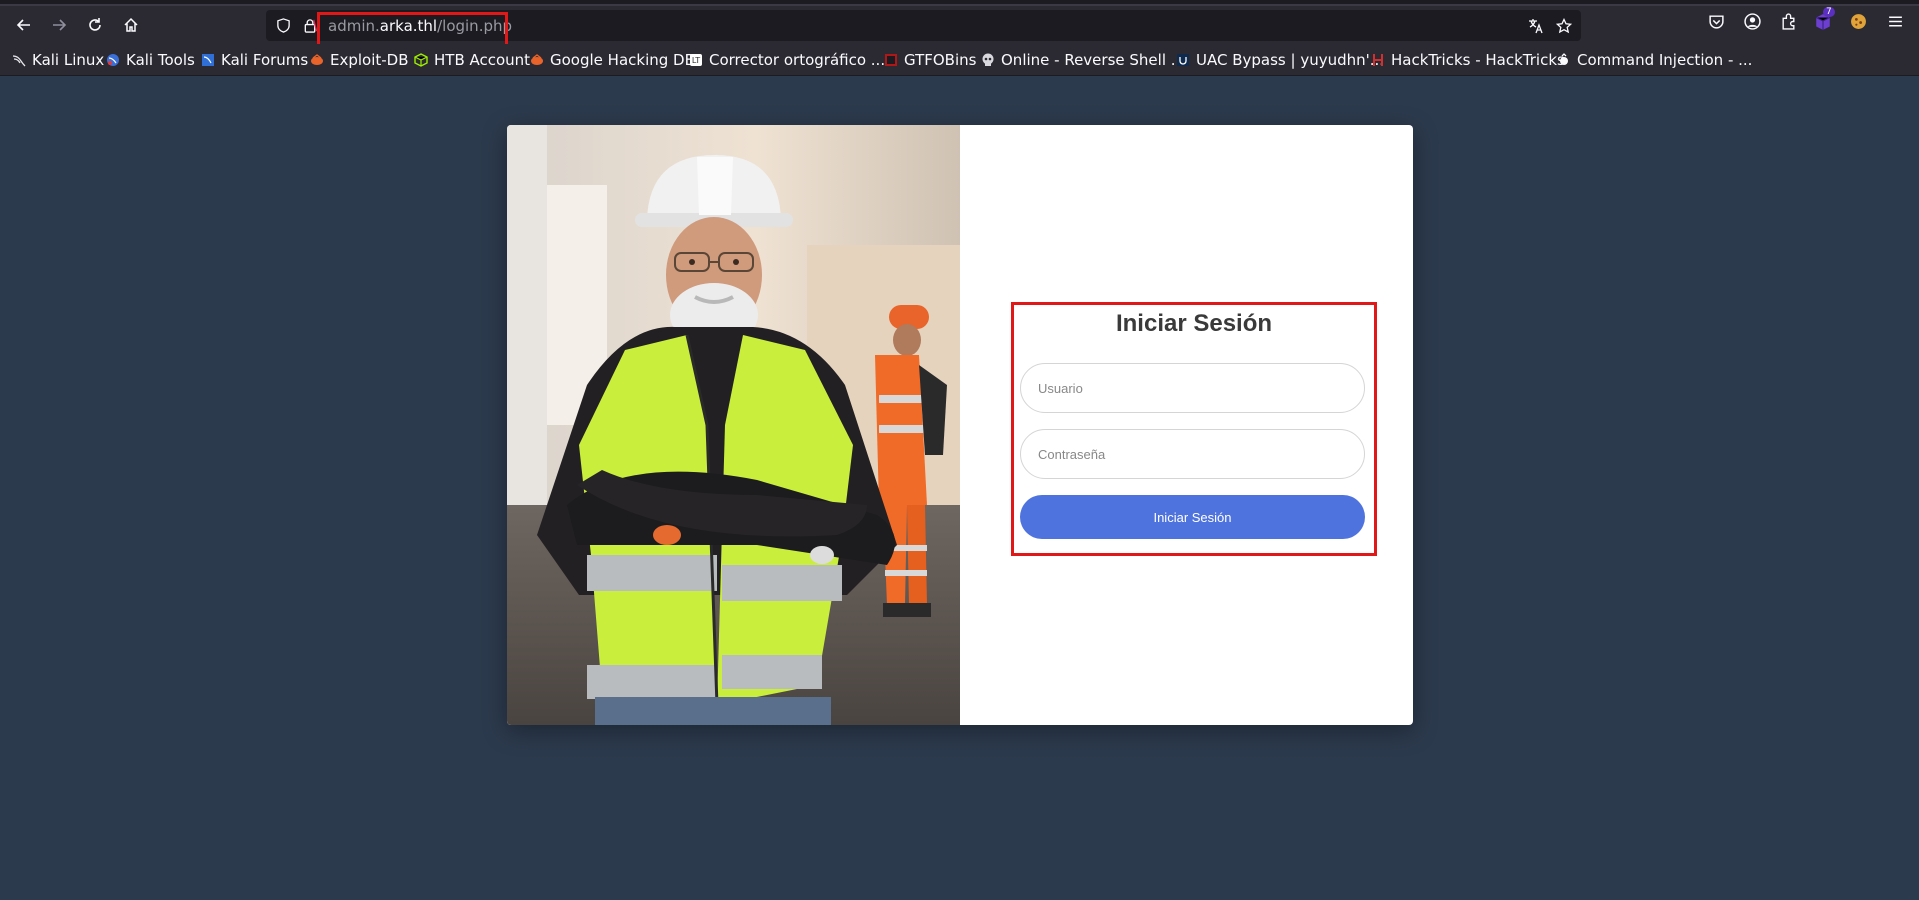 The image size is (1919, 900). Describe the element at coordinates (1564, 26) in the screenshot. I see `bookmark-star-icon` at that location.